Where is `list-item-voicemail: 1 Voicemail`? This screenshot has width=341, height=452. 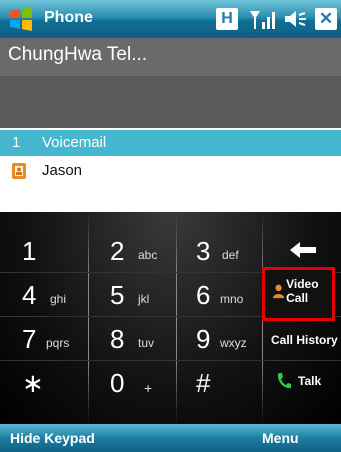
list-item-voicemail: 1 Voicemail is located at coordinates (170, 143).